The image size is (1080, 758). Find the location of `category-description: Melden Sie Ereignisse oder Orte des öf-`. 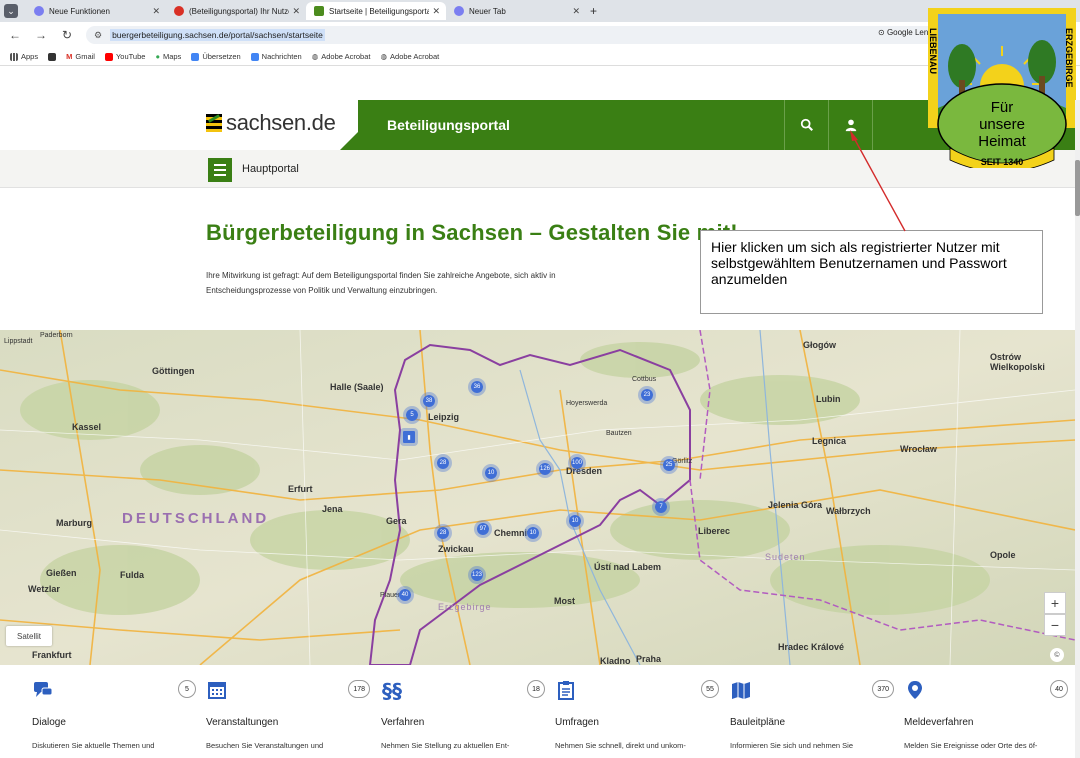

category-description: Melden Sie Ereignisse oder Orte des öf- is located at coordinates (971, 745).